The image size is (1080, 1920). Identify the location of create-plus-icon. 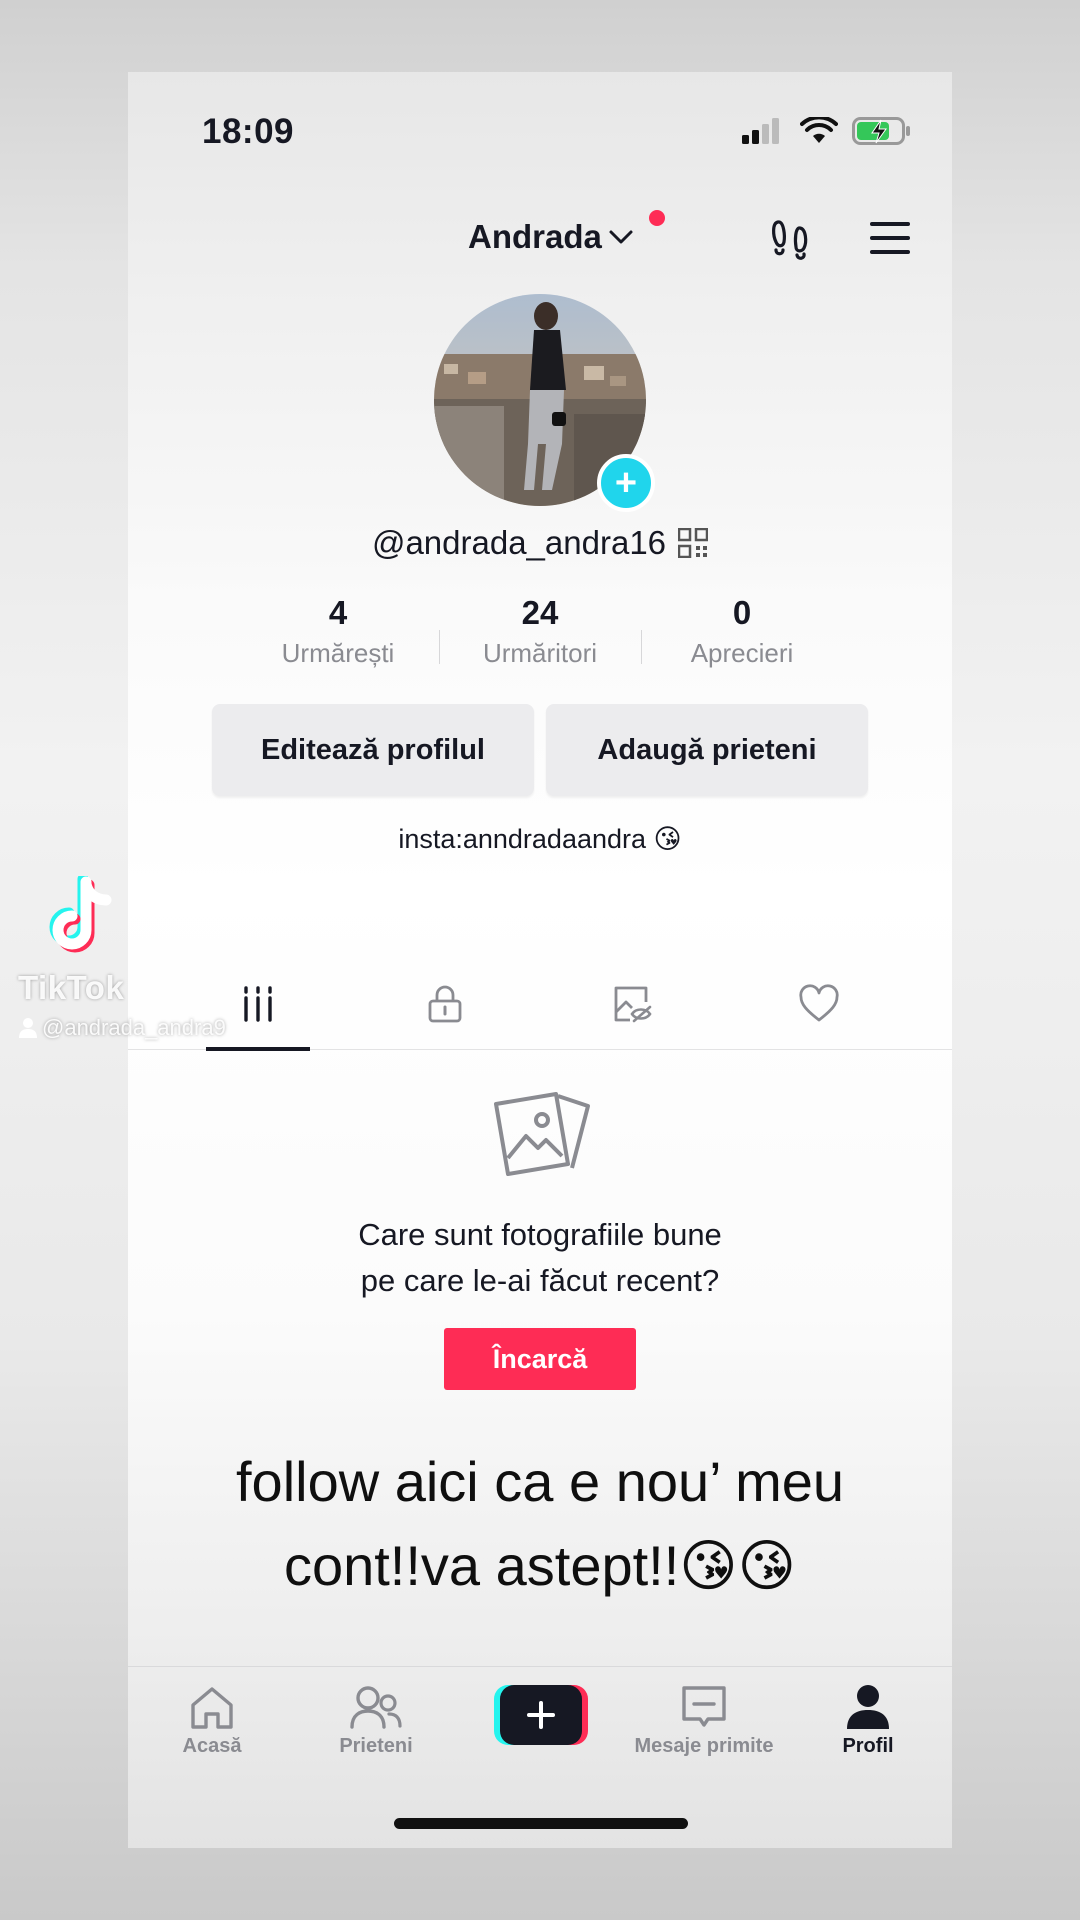
(541, 1715).